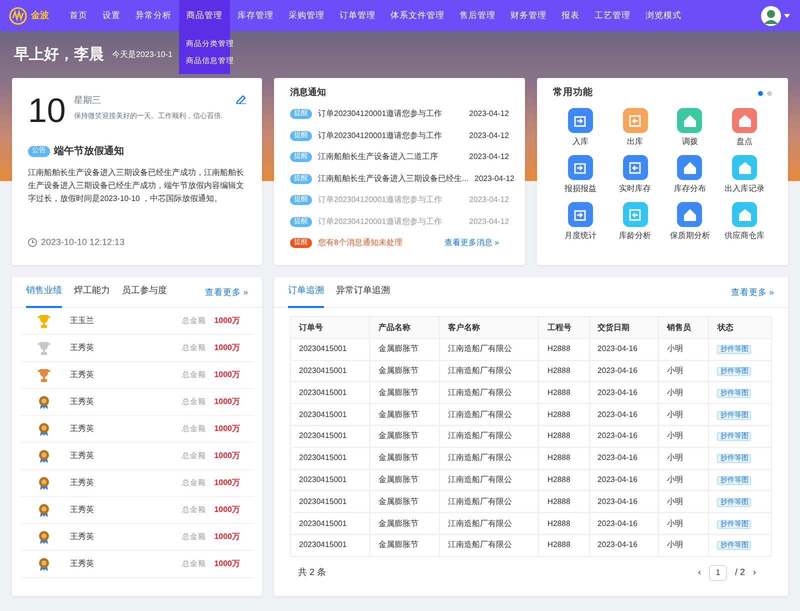  Describe the element at coordinates (142, 54) in the screenshot. I see `date-text: 今天是2023-10-1` at that location.